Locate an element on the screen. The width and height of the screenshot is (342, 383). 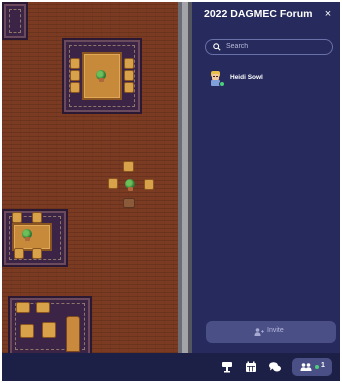
floor-cushion is located at coordinates (129, 203).